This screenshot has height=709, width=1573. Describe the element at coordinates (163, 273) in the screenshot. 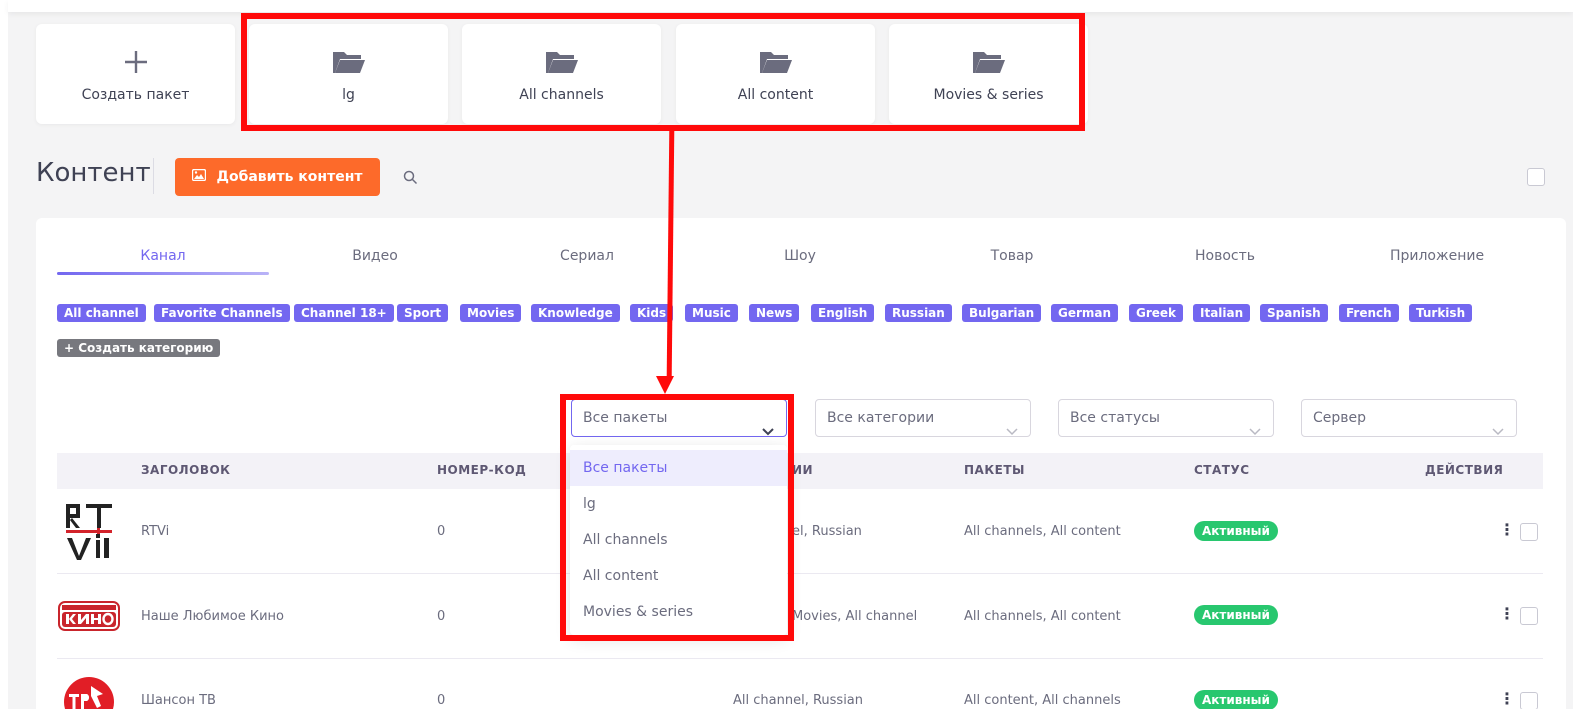

I see `active-tab-indicator` at that location.